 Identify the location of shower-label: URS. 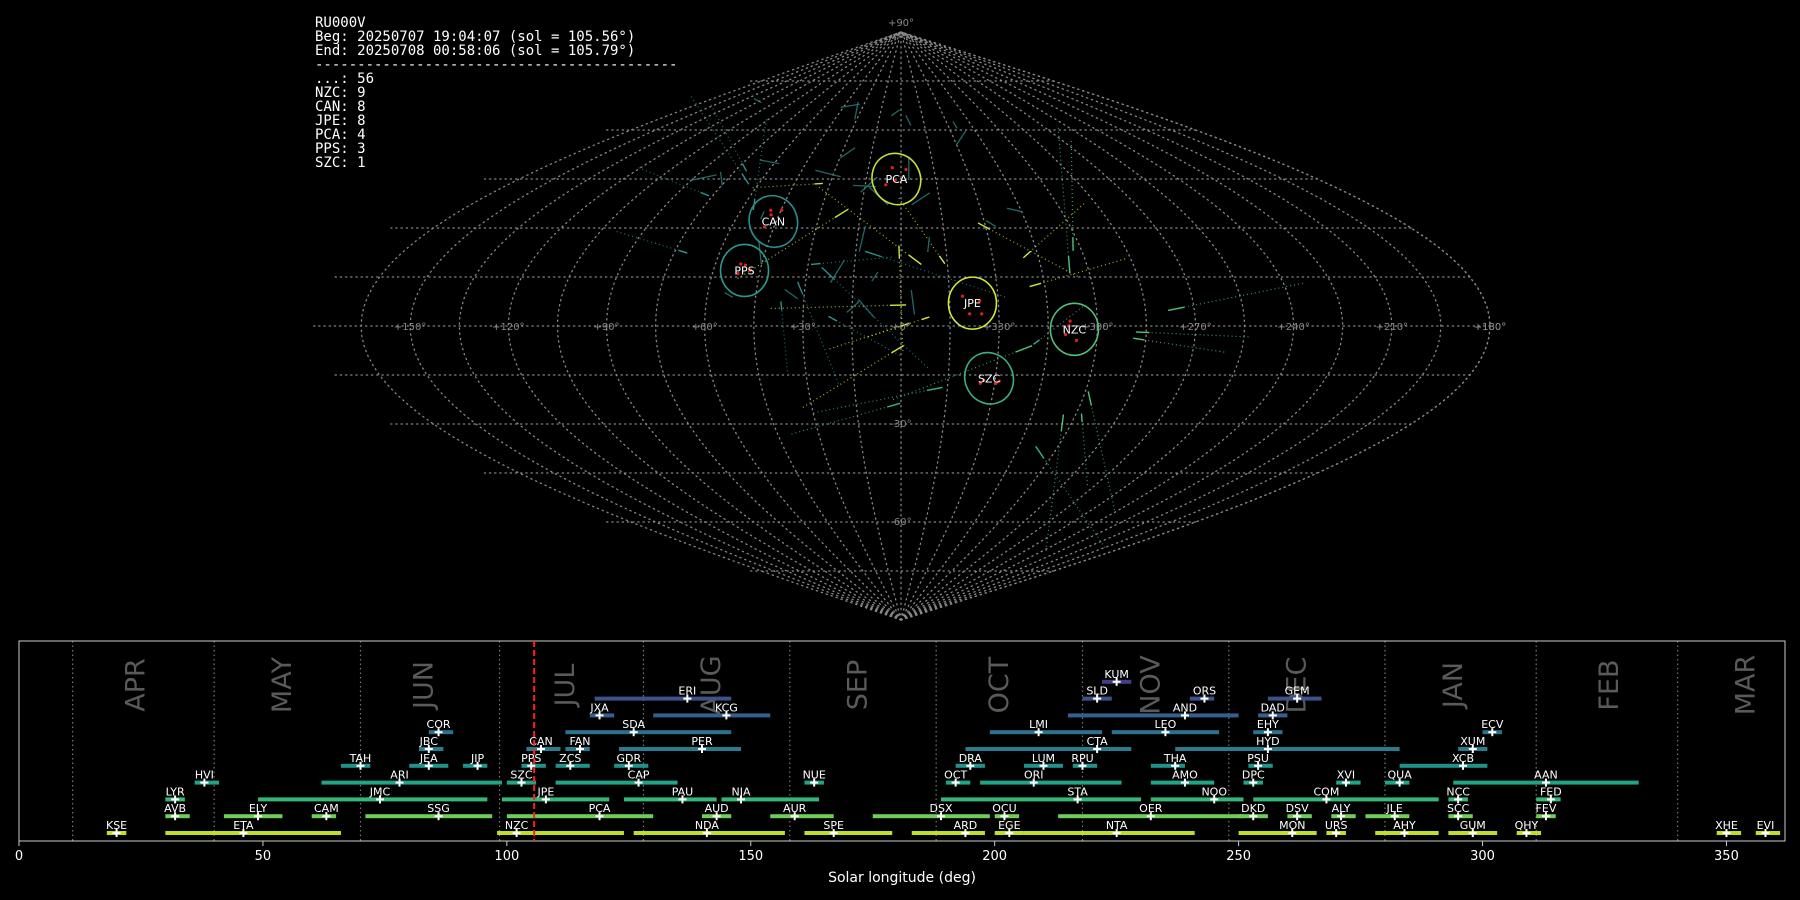
(1336, 825).